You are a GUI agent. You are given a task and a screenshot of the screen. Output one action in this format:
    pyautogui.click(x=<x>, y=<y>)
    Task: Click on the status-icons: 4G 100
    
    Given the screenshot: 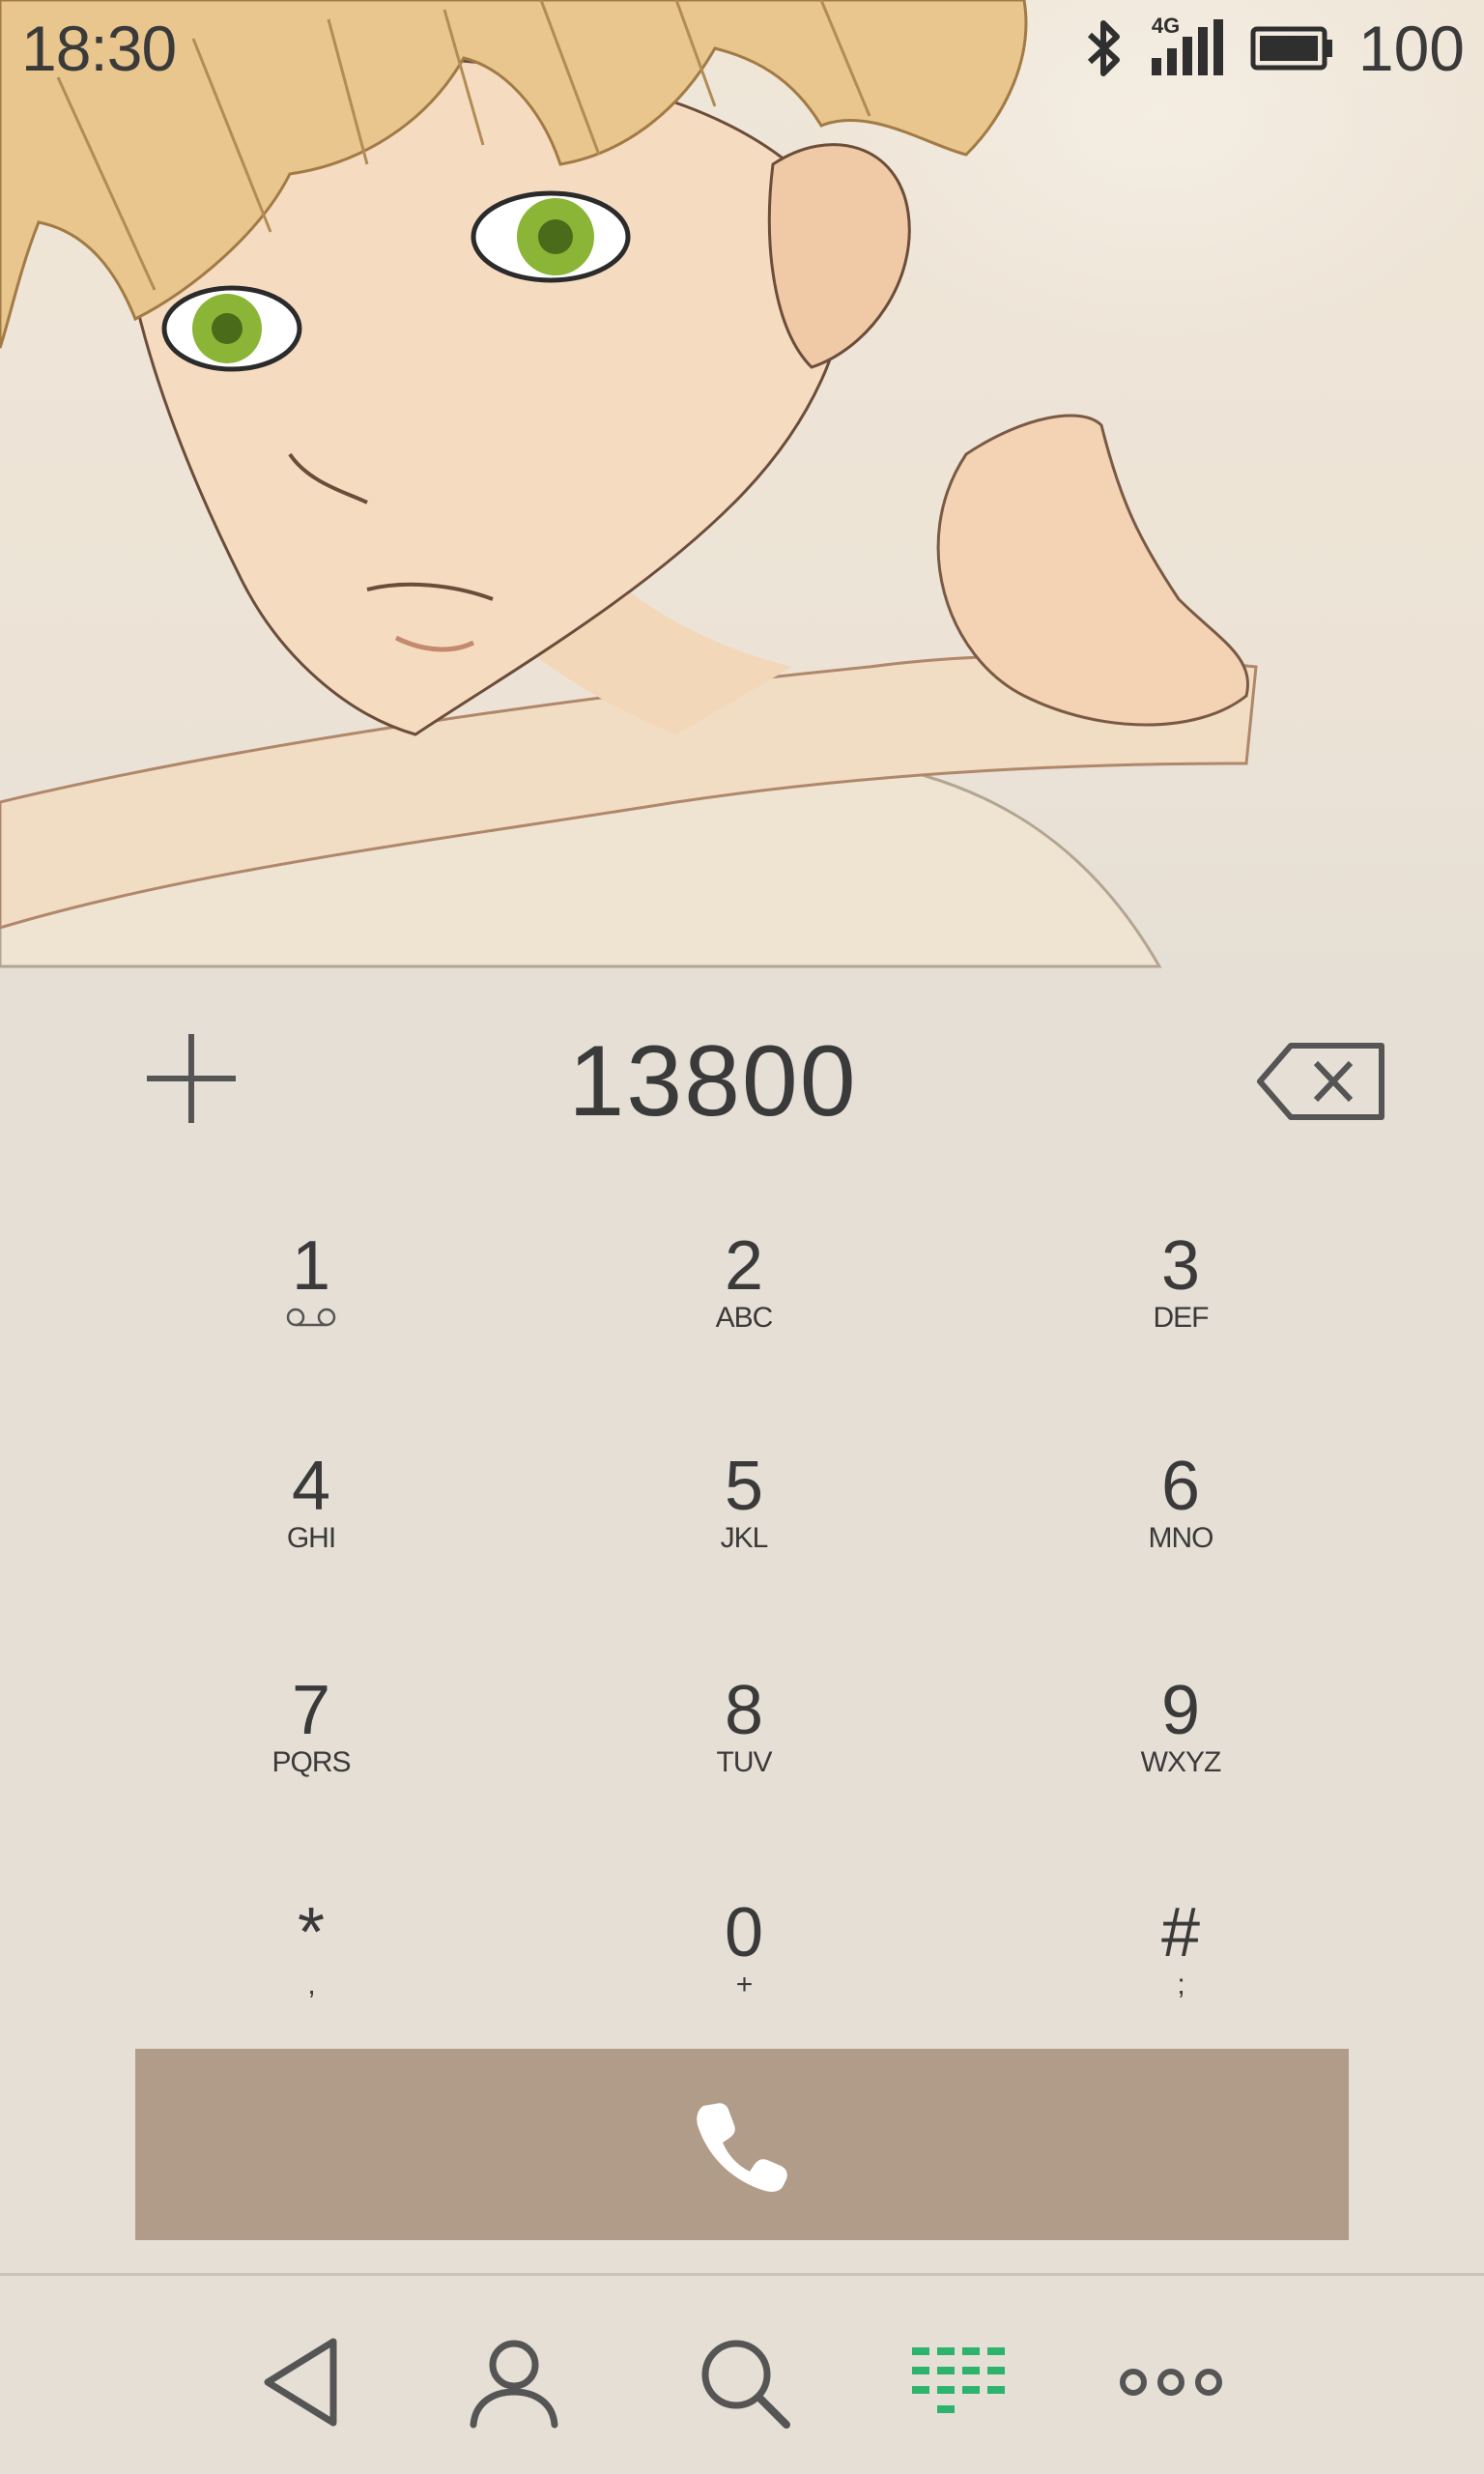 What is the action you would take?
    pyautogui.click(x=1275, y=49)
    